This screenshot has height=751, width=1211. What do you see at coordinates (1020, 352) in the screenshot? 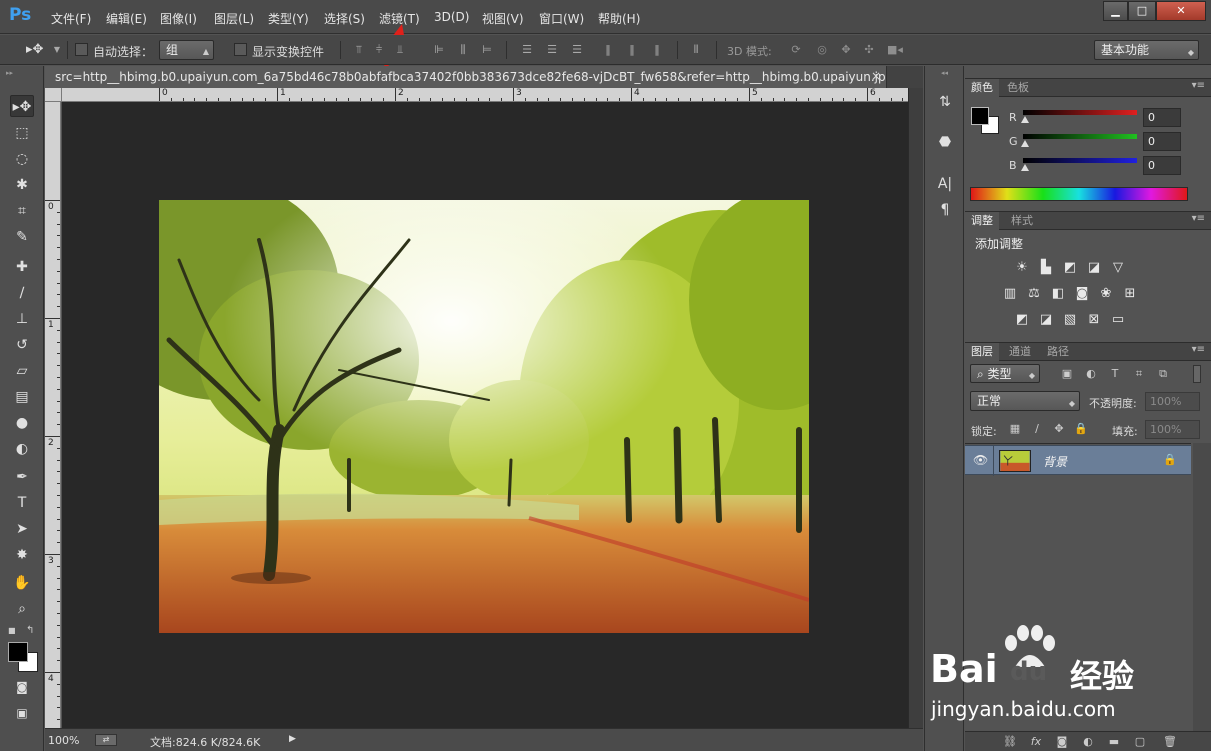
I see `tab-channels: 通道` at bounding box center [1020, 352].